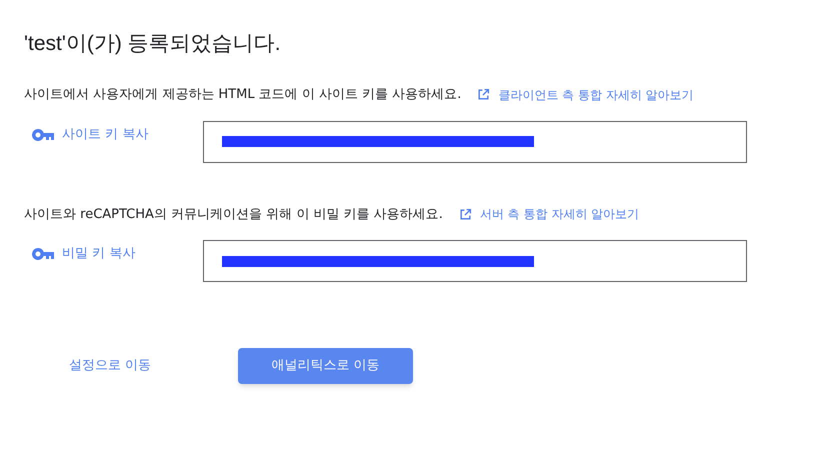 The height and width of the screenshot is (476, 827). What do you see at coordinates (549, 214) in the screenshot?
I see `learn-more-link: 서버 측 통합 자세히 알아보기` at bounding box center [549, 214].